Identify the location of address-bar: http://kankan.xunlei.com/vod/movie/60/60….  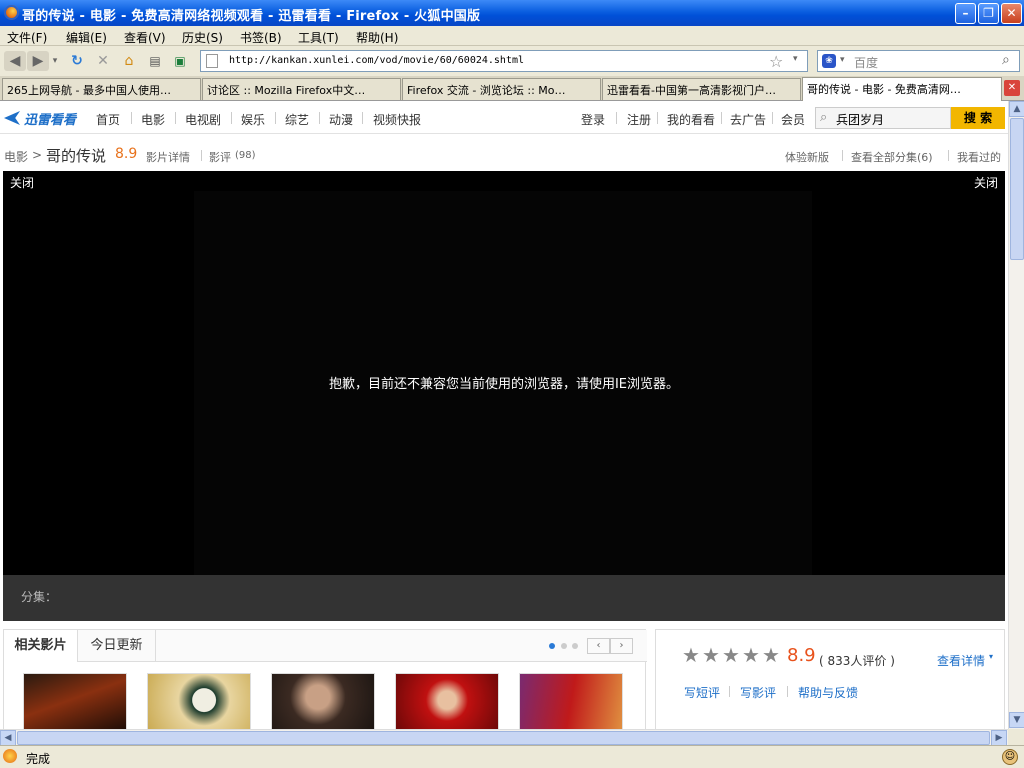
(504, 61).